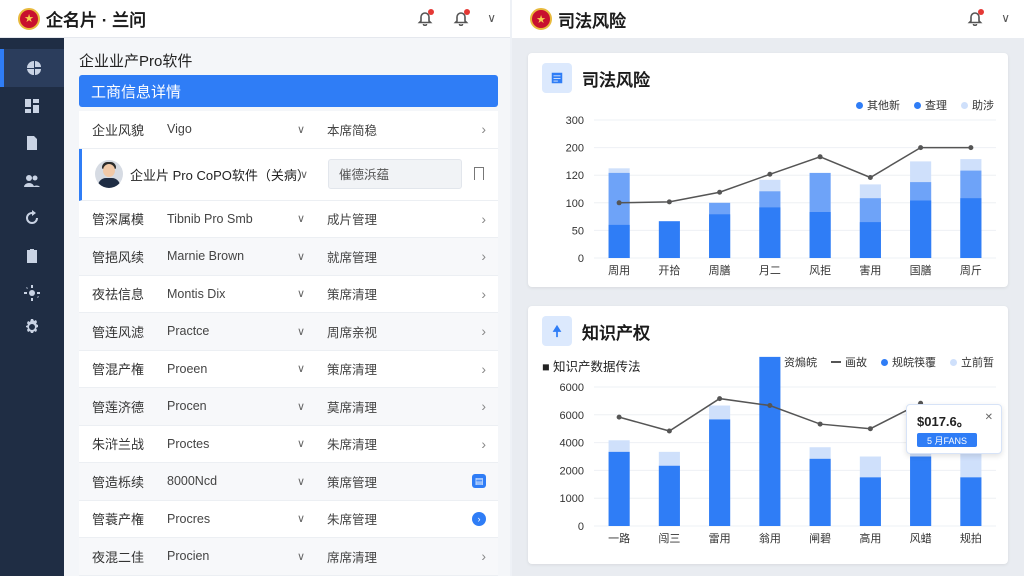  I want to click on y-tick-label: 200, so click(575, 149).